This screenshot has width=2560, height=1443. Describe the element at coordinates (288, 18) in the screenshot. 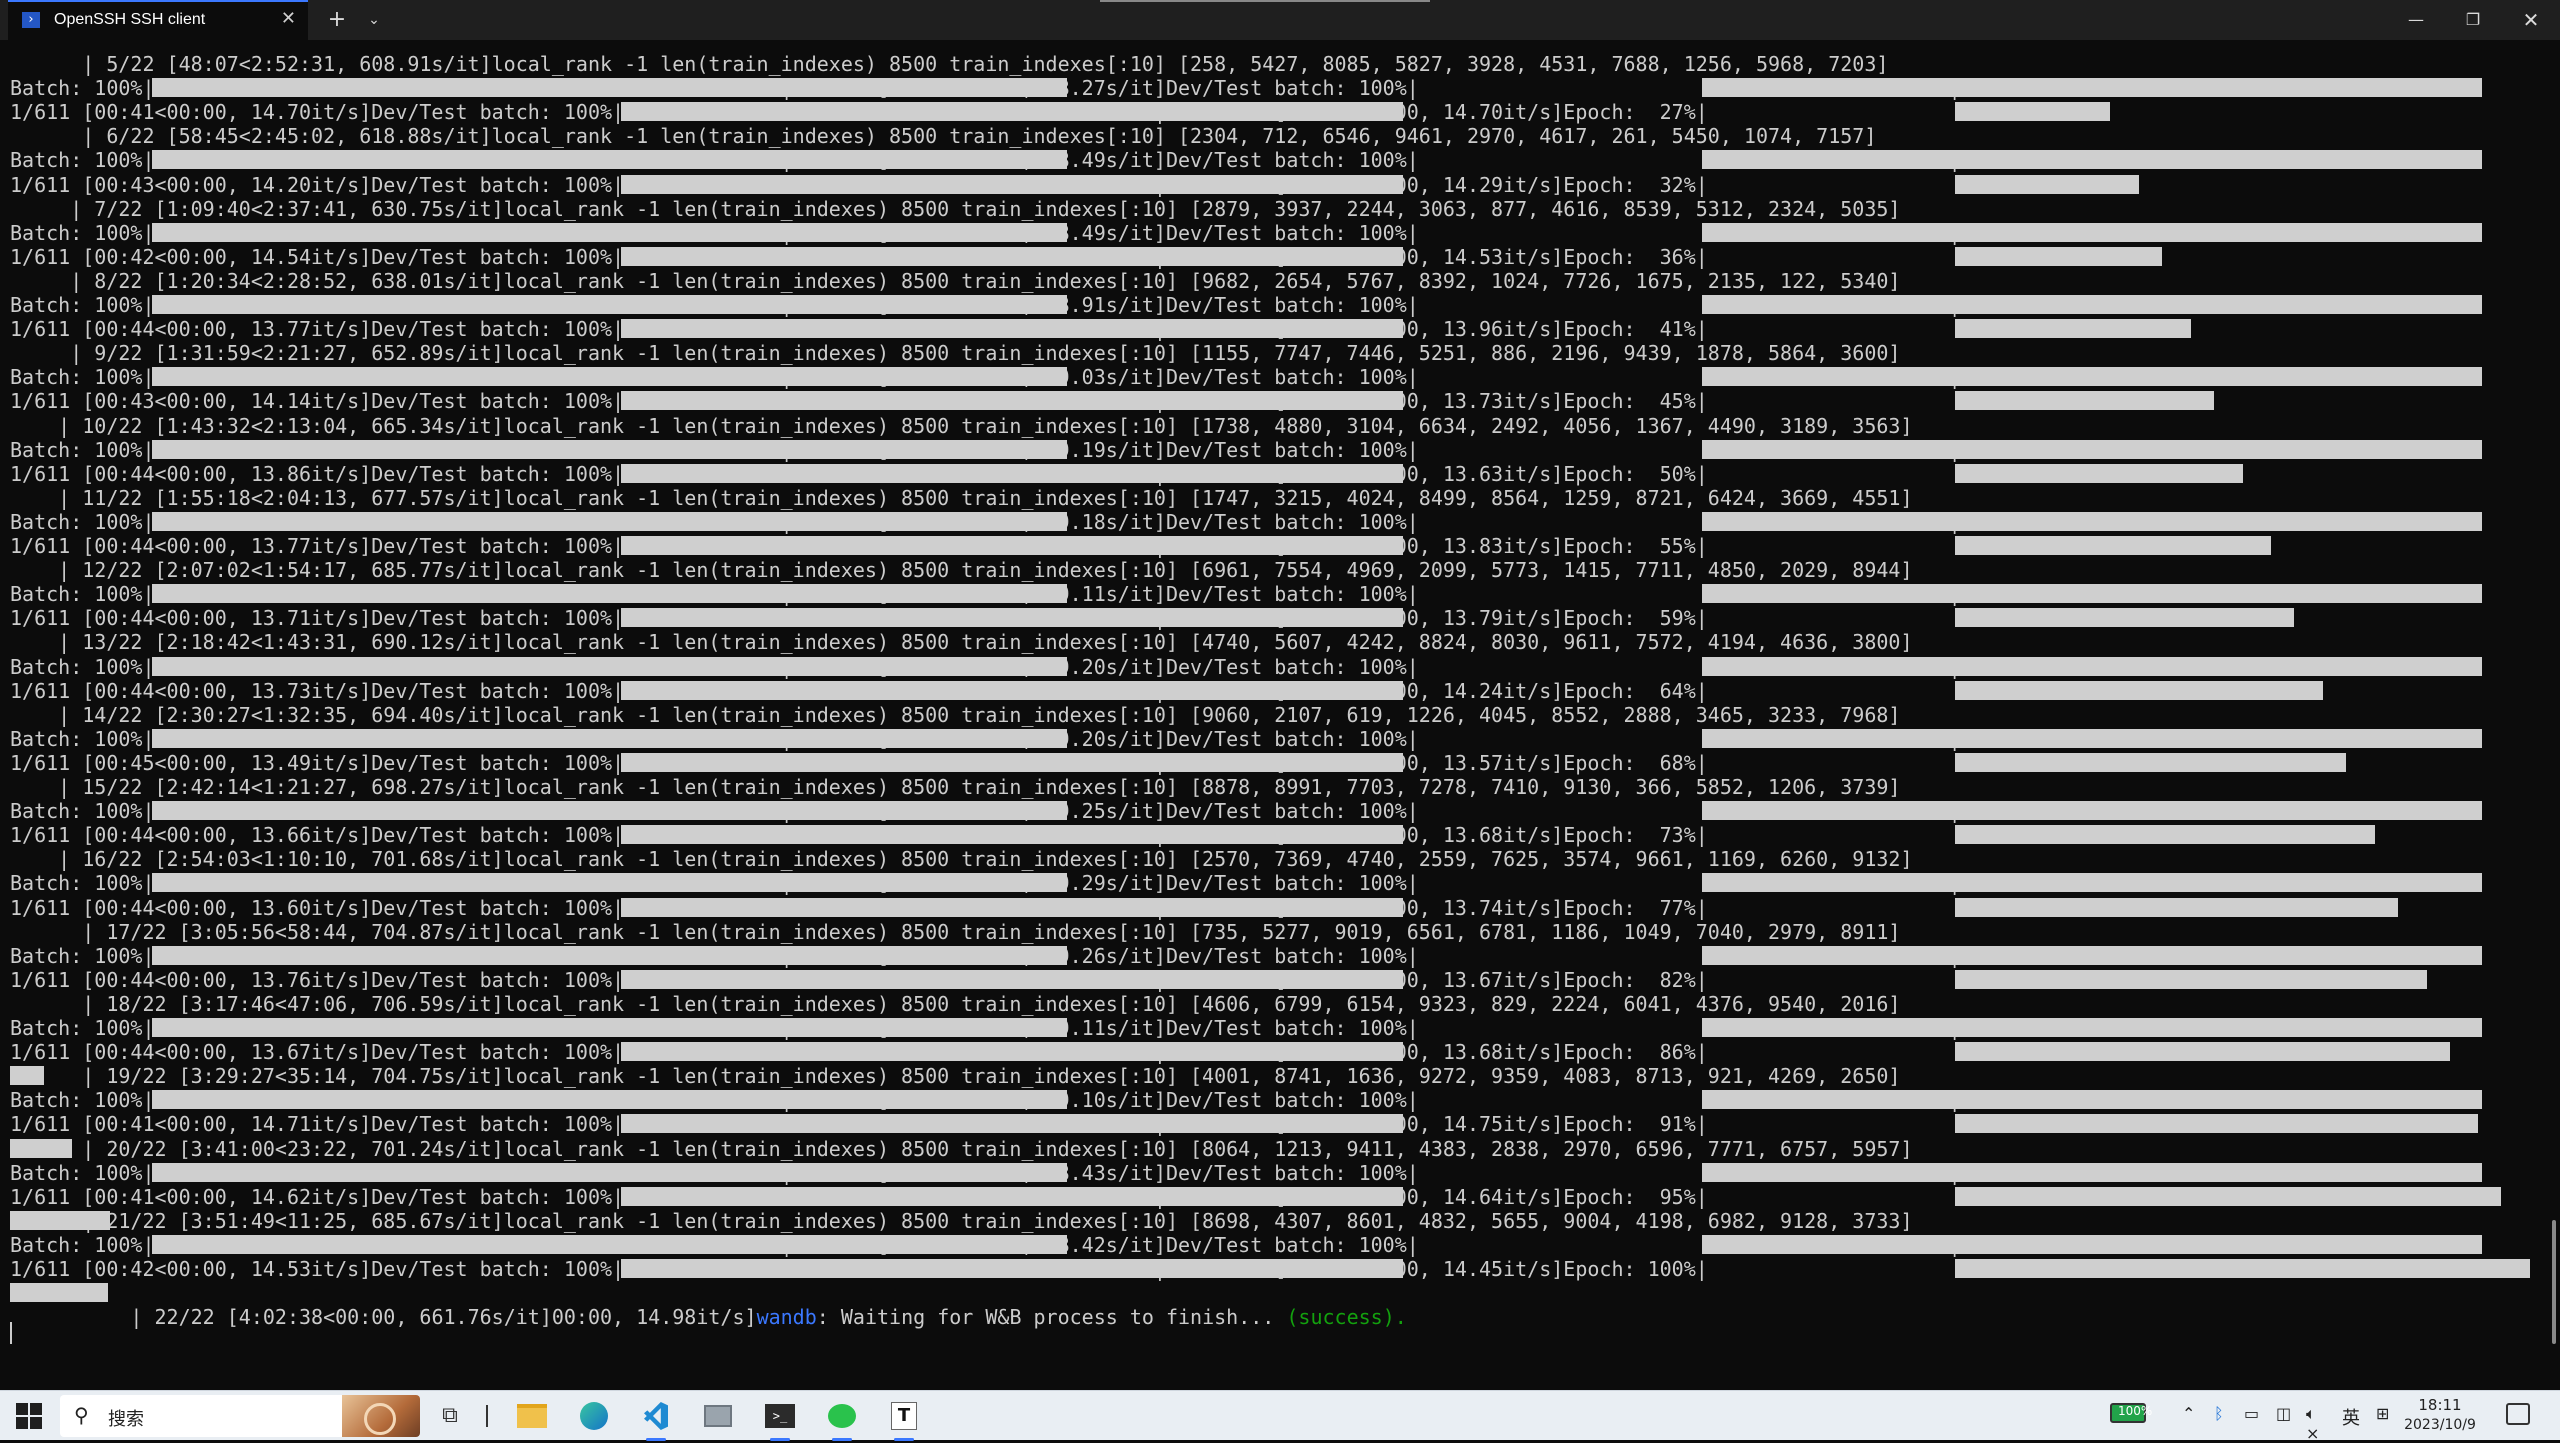

I see `tab-close-icon: ✕` at that location.